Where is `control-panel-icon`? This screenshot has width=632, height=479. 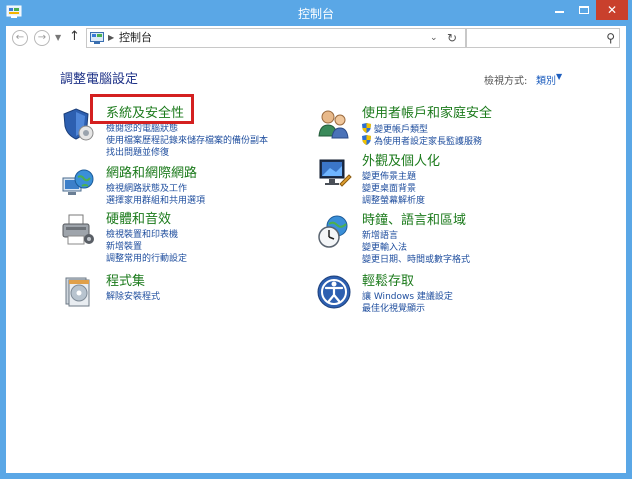
control-panel-icon is located at coordinates (97, 38).